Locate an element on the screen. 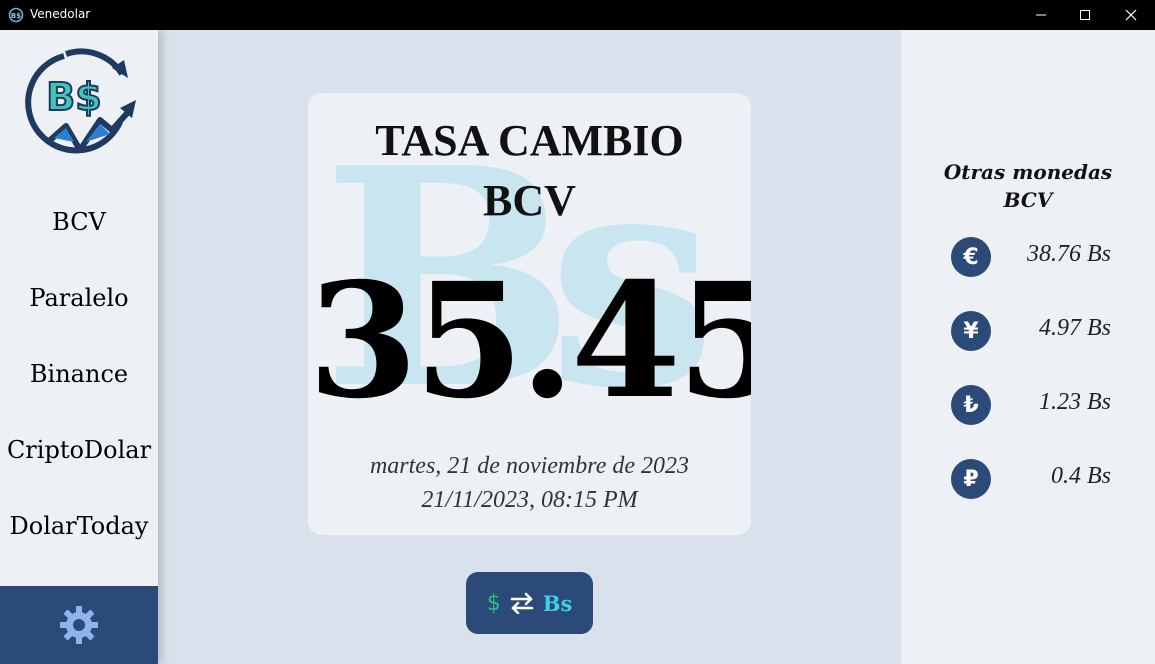 This screenshot has width=1155, height=664. settings-button is located at coordinates (79, 625).